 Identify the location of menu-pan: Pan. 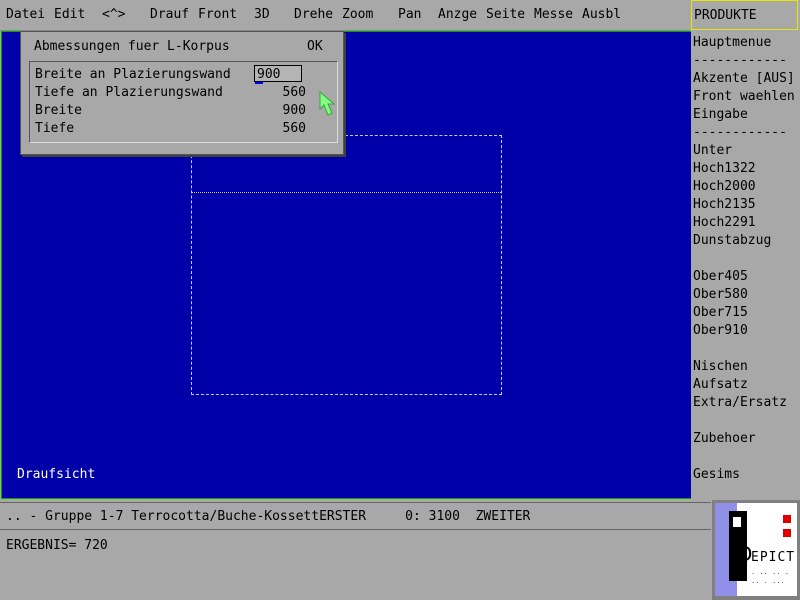
(409, 14).